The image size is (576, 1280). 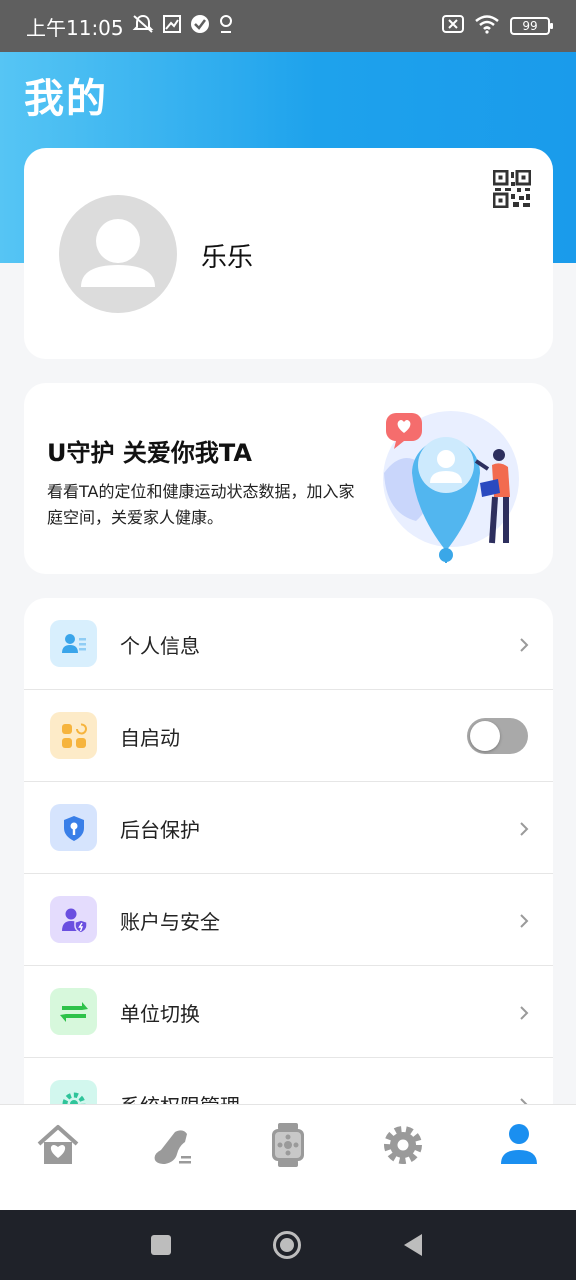 I want to click on gear-icon, so click(x=403, y=1145).